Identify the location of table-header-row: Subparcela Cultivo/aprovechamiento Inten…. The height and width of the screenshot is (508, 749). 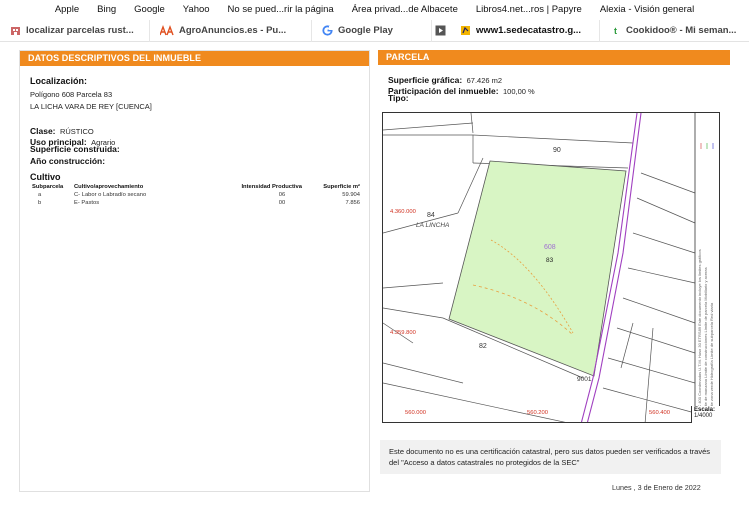
(196, 187).